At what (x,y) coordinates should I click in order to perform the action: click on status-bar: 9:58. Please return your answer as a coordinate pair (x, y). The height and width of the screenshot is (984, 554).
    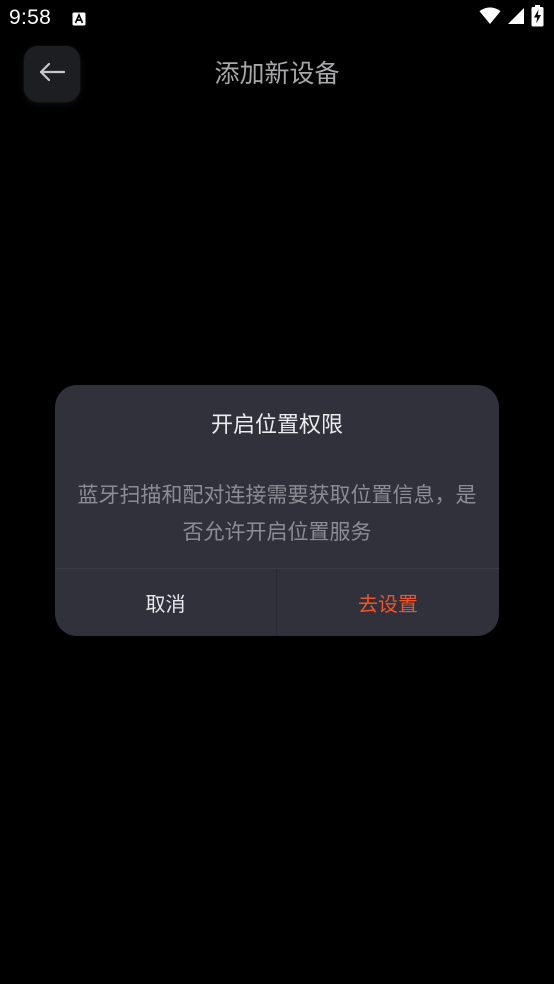
    Looking at the image, I should click on (277, 19).